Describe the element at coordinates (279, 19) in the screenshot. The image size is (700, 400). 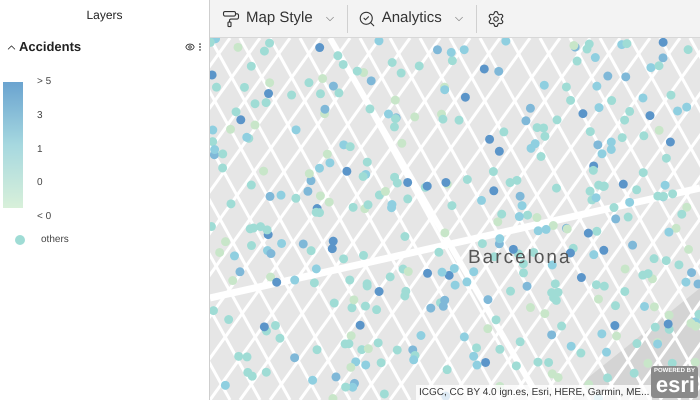
I see `menu-button: Map Style` at that location.